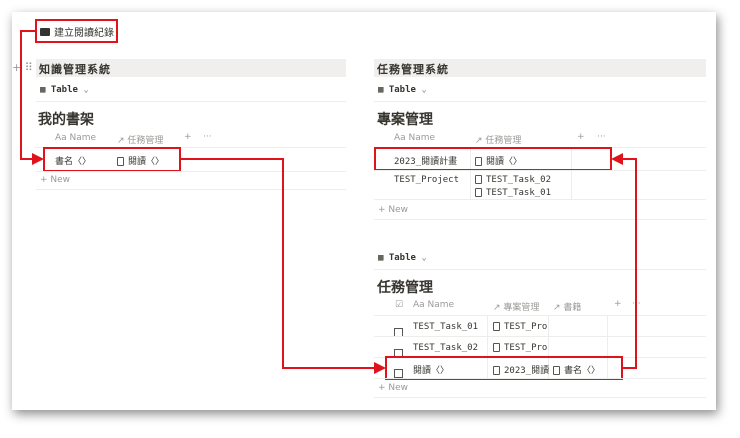 The image size is (740, 438). What do you see at coordinates (32, 97) in the screenshot?
I see `connector-link-to-book` at bounding box center [32, 97].